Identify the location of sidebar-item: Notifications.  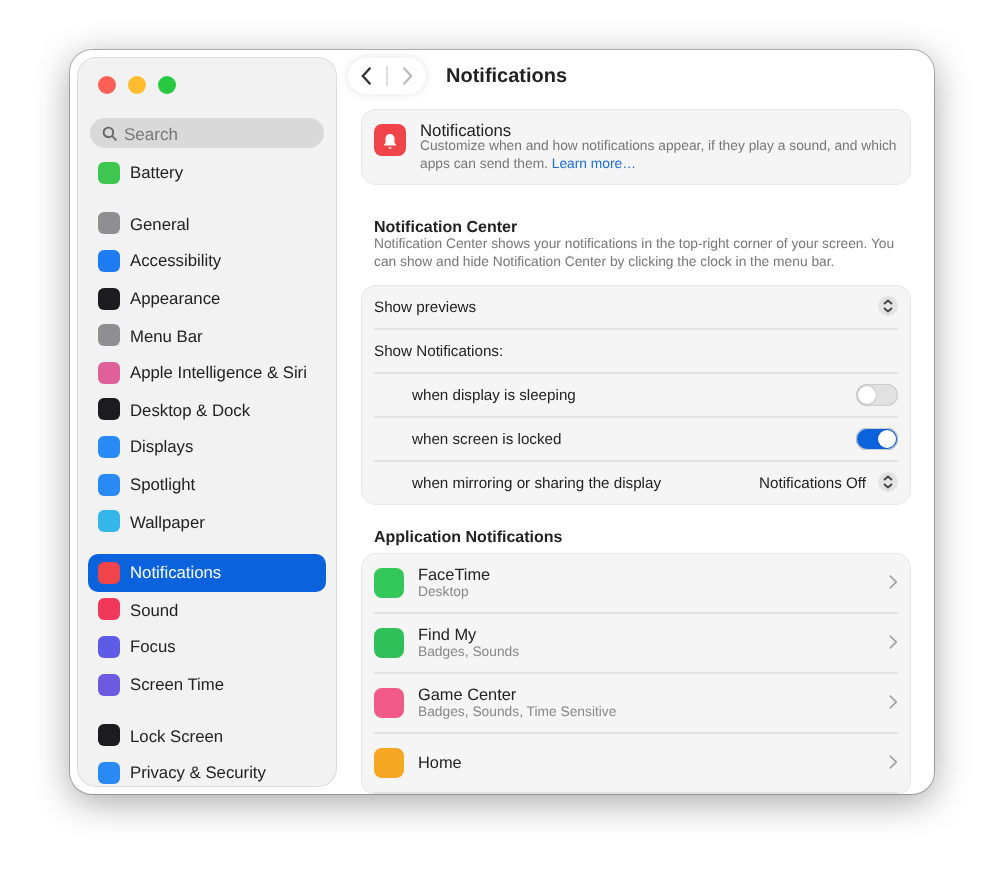
(207, 572).